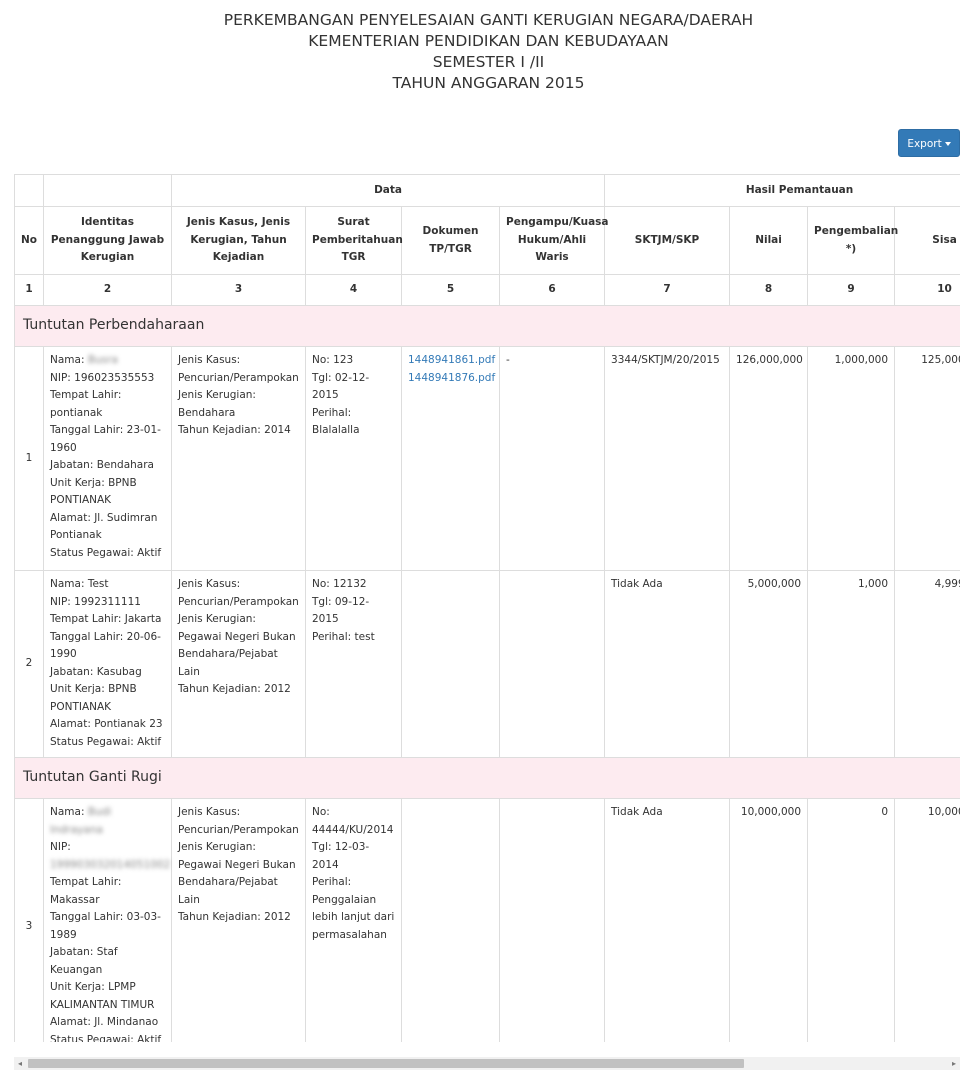  I want to click on header-row-groups: Data Hasil Pemantauan, so click(487, 190).